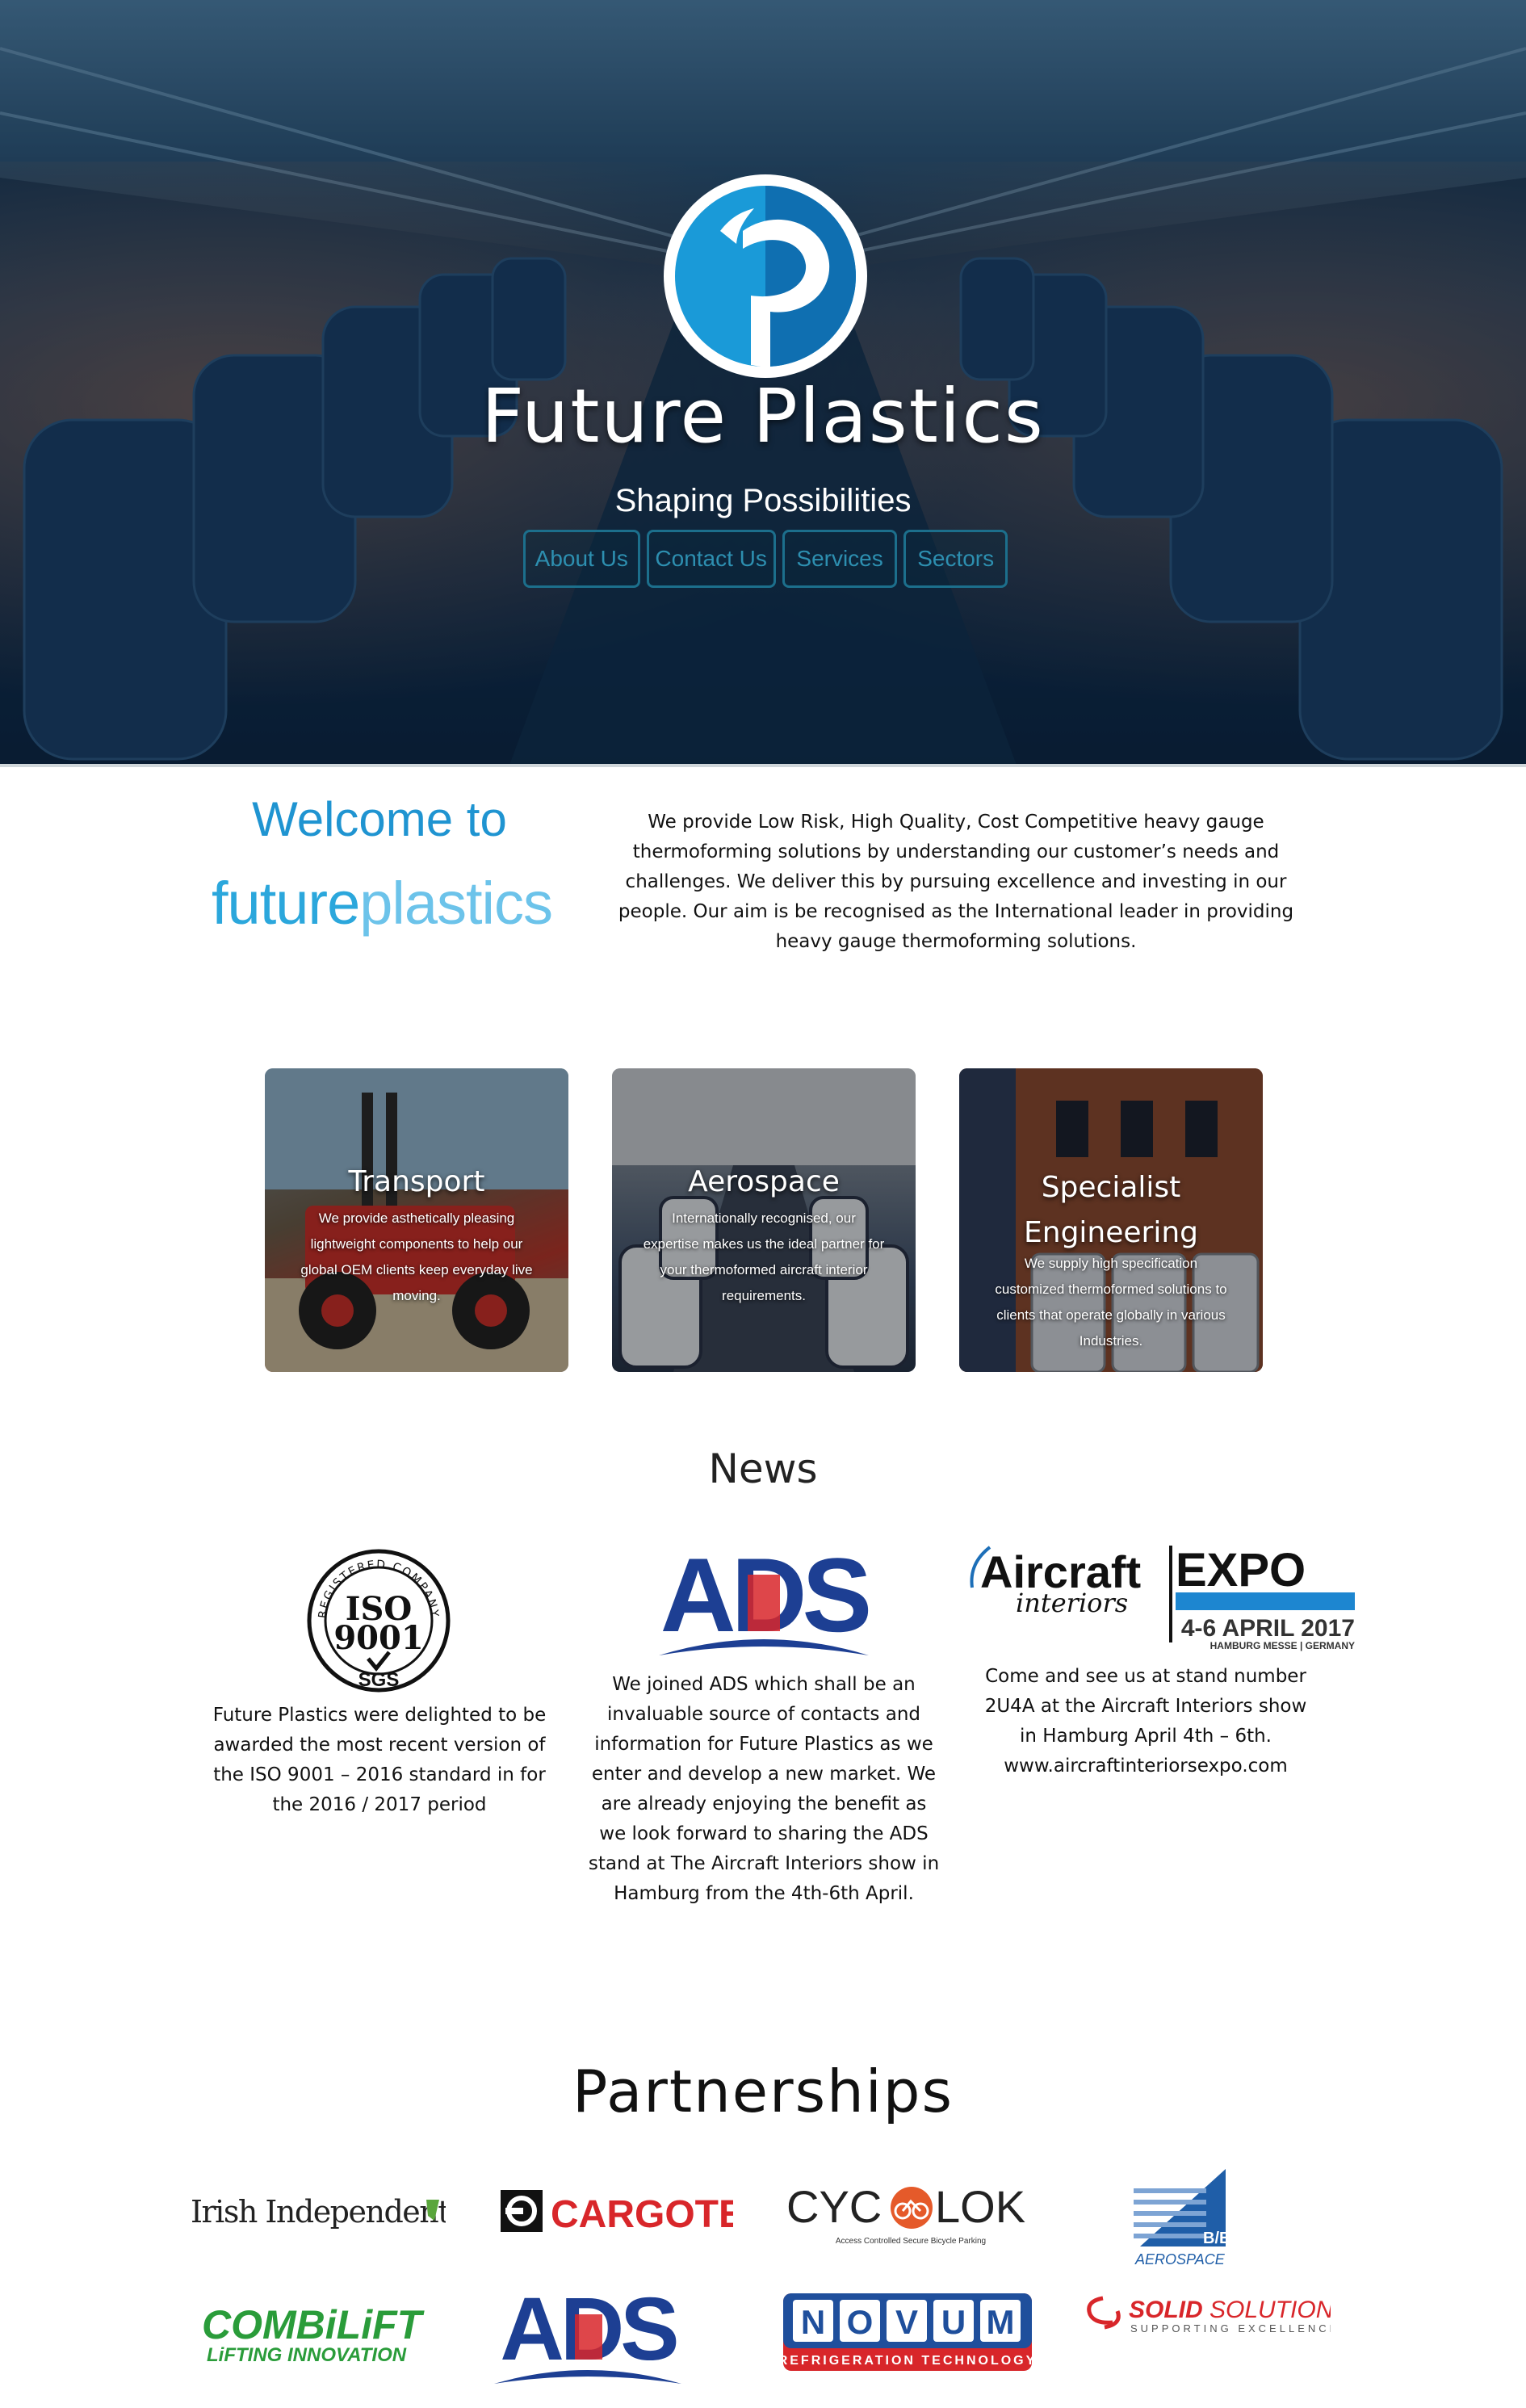 The width and height of the screenshot is (1526, 2408). What do you see at coordinates (763, 765) in the screenshot?
I see `hero-divider` at bounding box center [763, 765].